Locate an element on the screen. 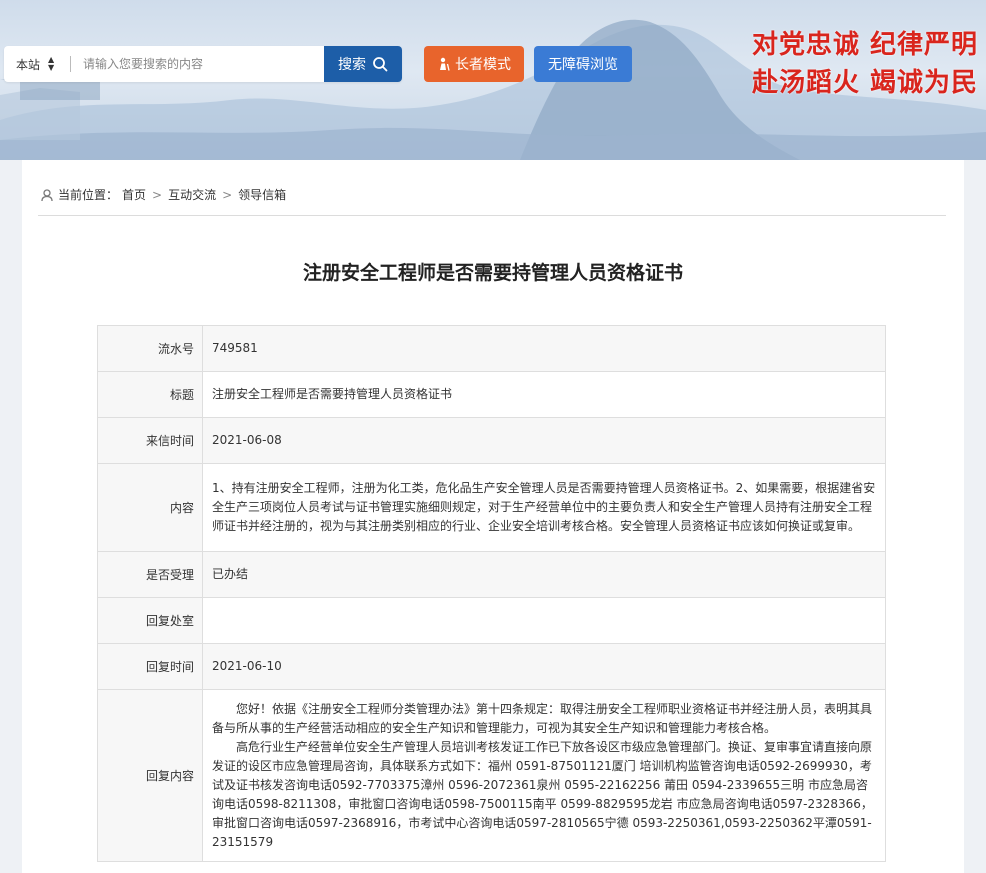  title-label: 标题 is located at coordinates (150, 394).